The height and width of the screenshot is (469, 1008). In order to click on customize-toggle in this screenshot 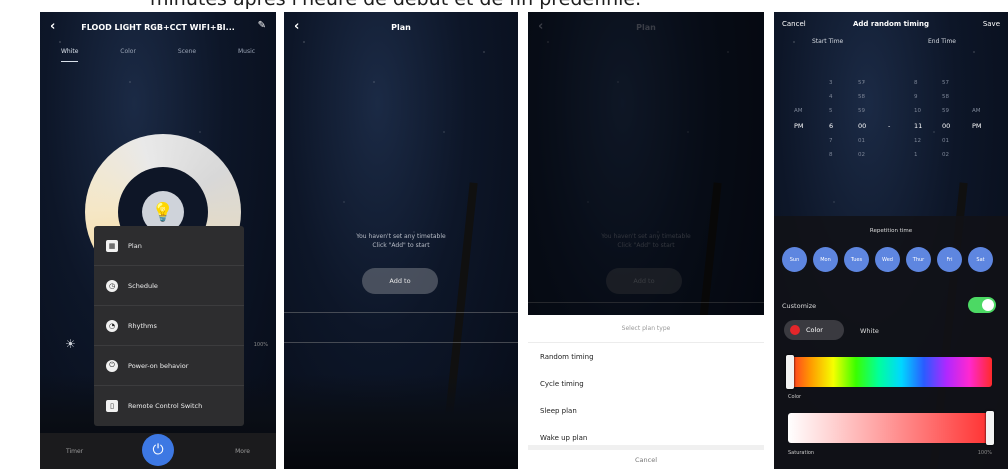, I will do `click(982, 305)`.